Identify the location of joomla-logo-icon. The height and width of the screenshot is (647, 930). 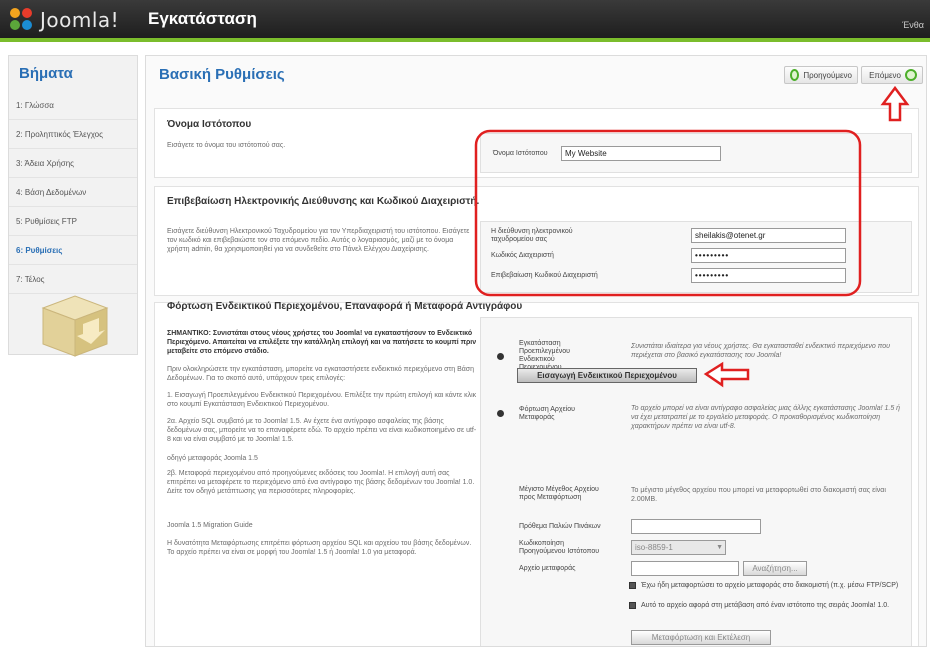
(23, 20).